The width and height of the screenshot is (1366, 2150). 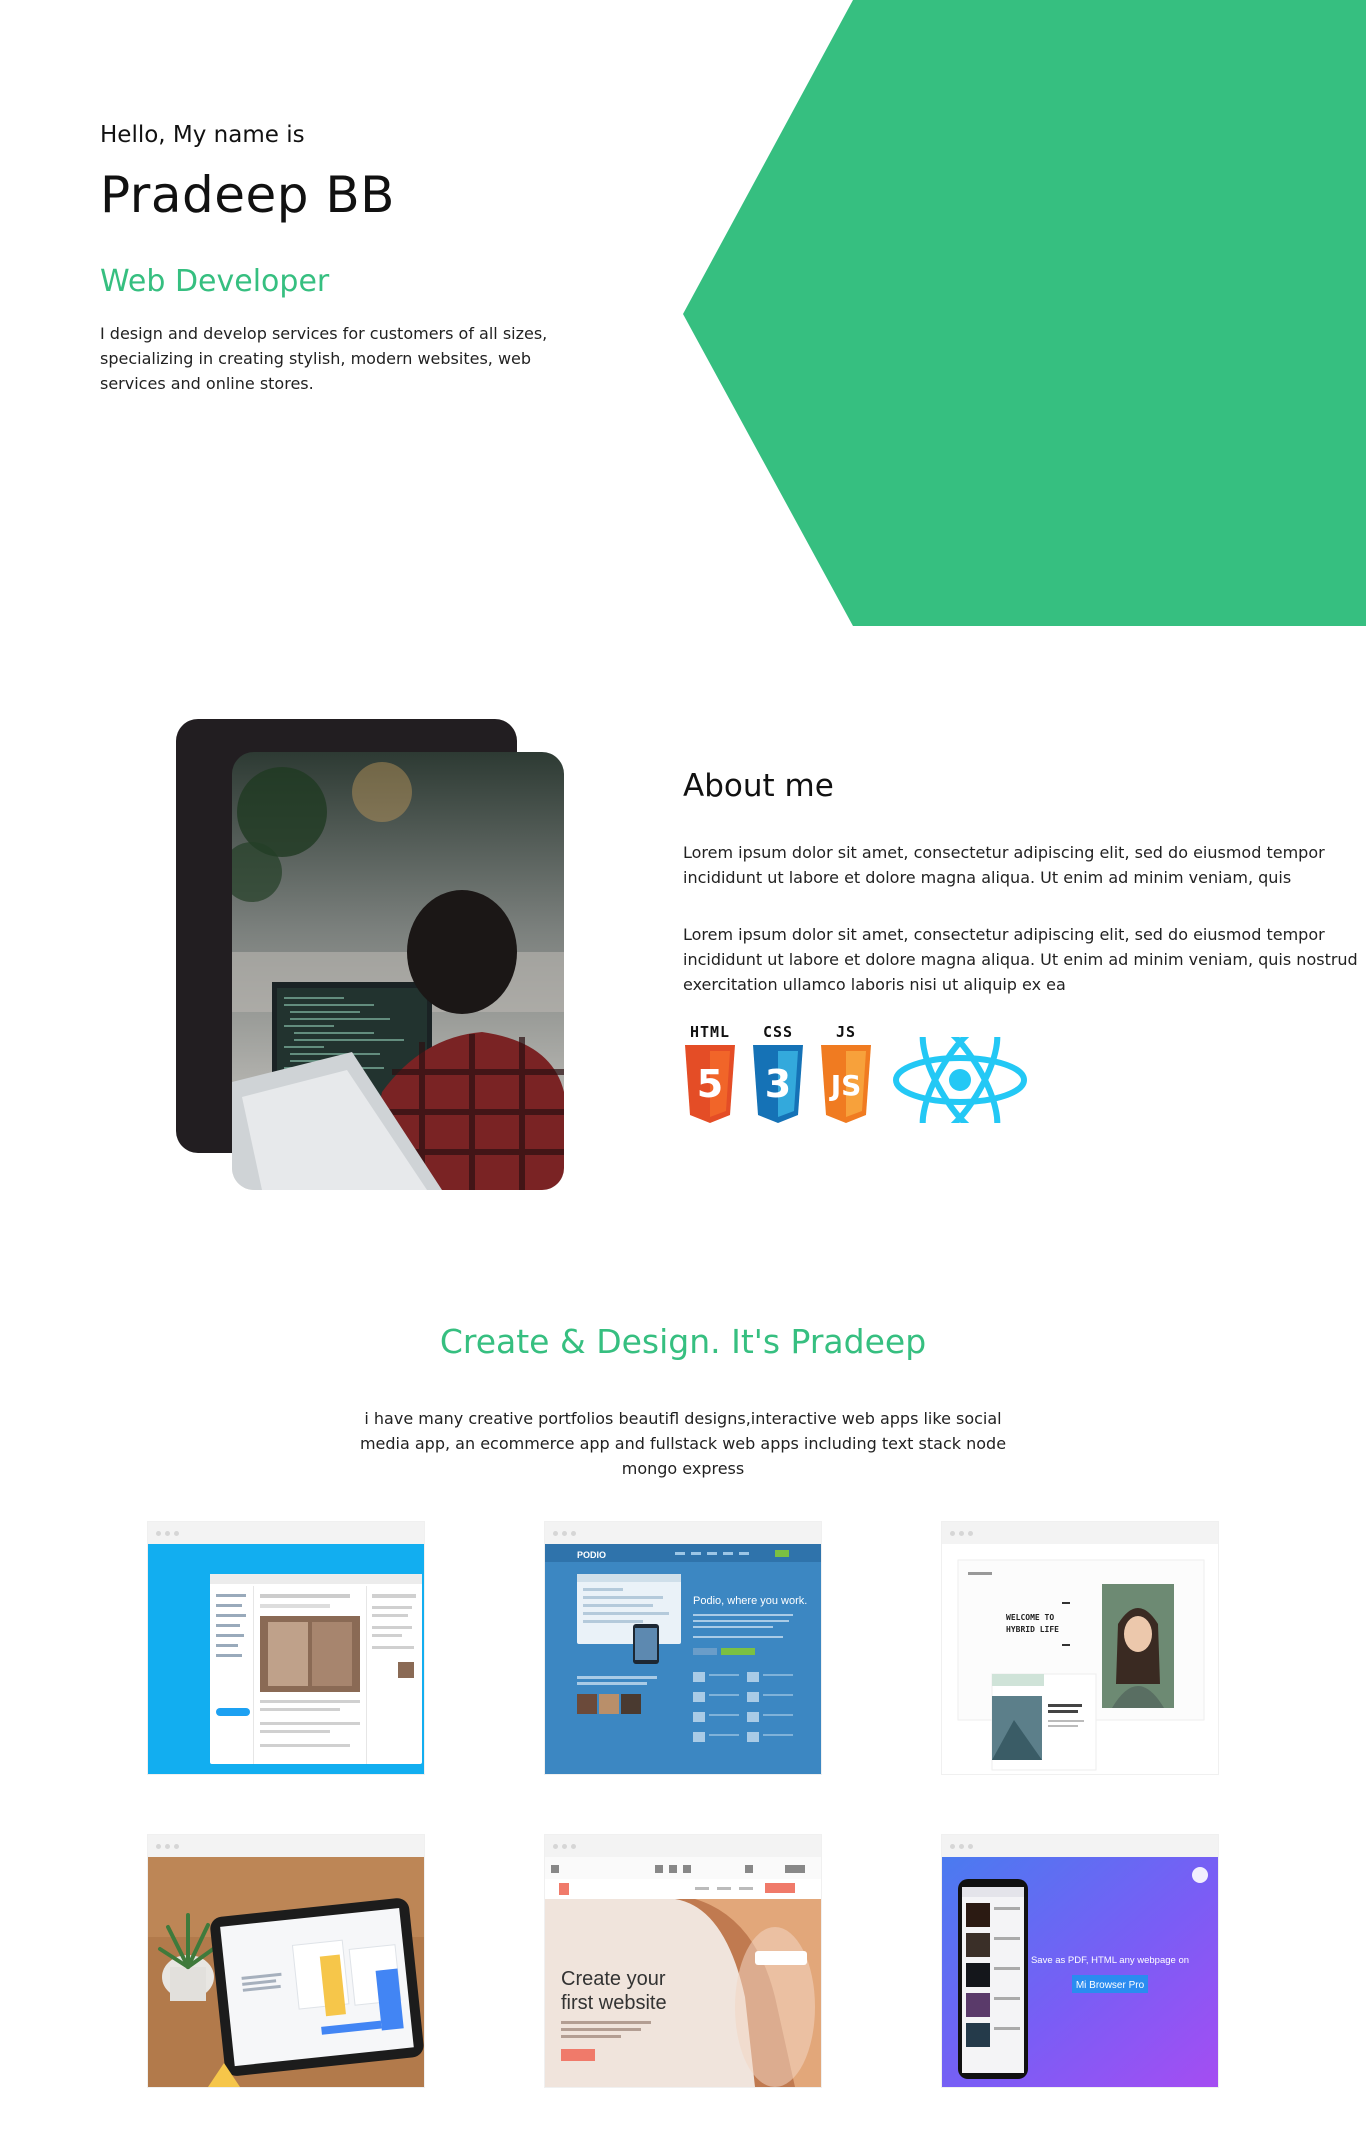 What do you see at coordinates (683, 1659) in the screenshot?
I see `card-preview: PODIO Podio, where you work.` at bounding box center [683, 1659].